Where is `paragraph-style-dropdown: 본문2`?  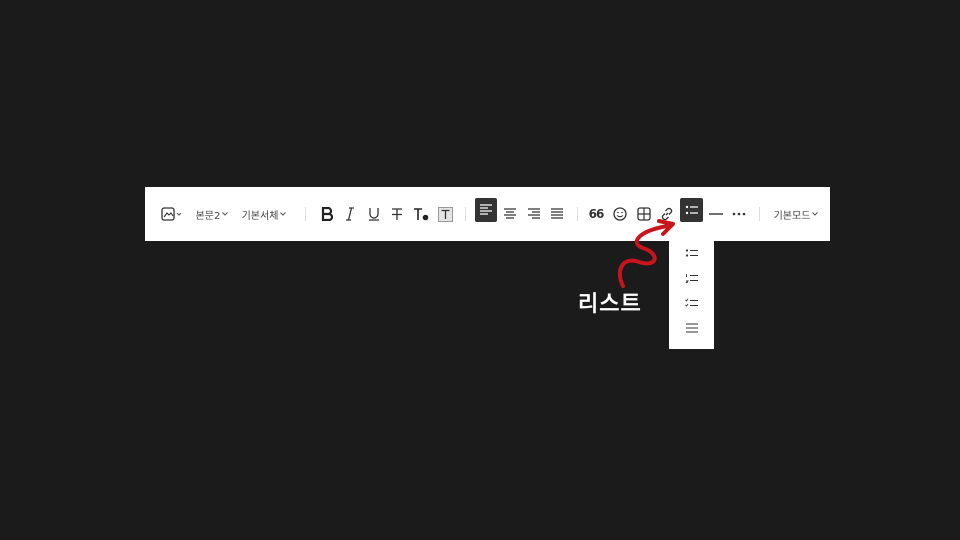 paragraph-style-dropdown: 본문2 is located at coordinates (212, 214).